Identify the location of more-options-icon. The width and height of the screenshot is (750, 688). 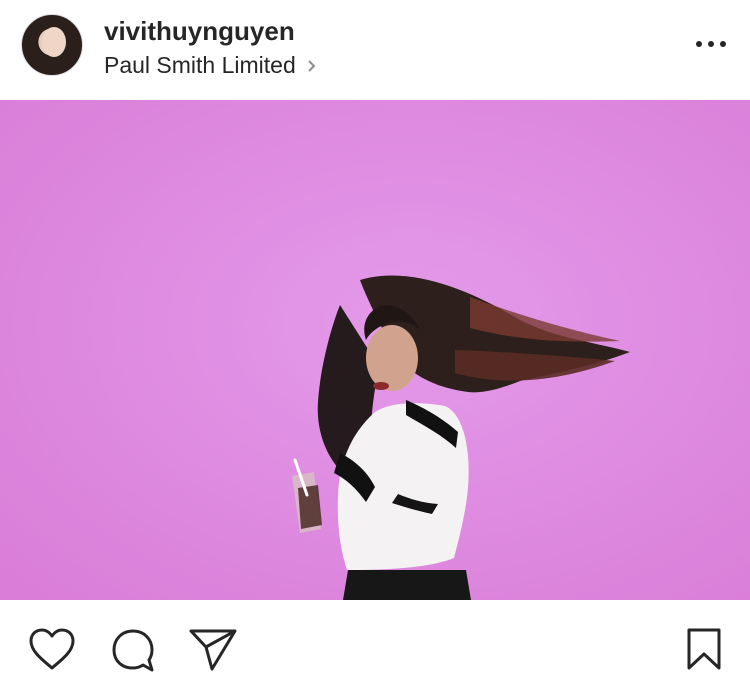
(711, 44).